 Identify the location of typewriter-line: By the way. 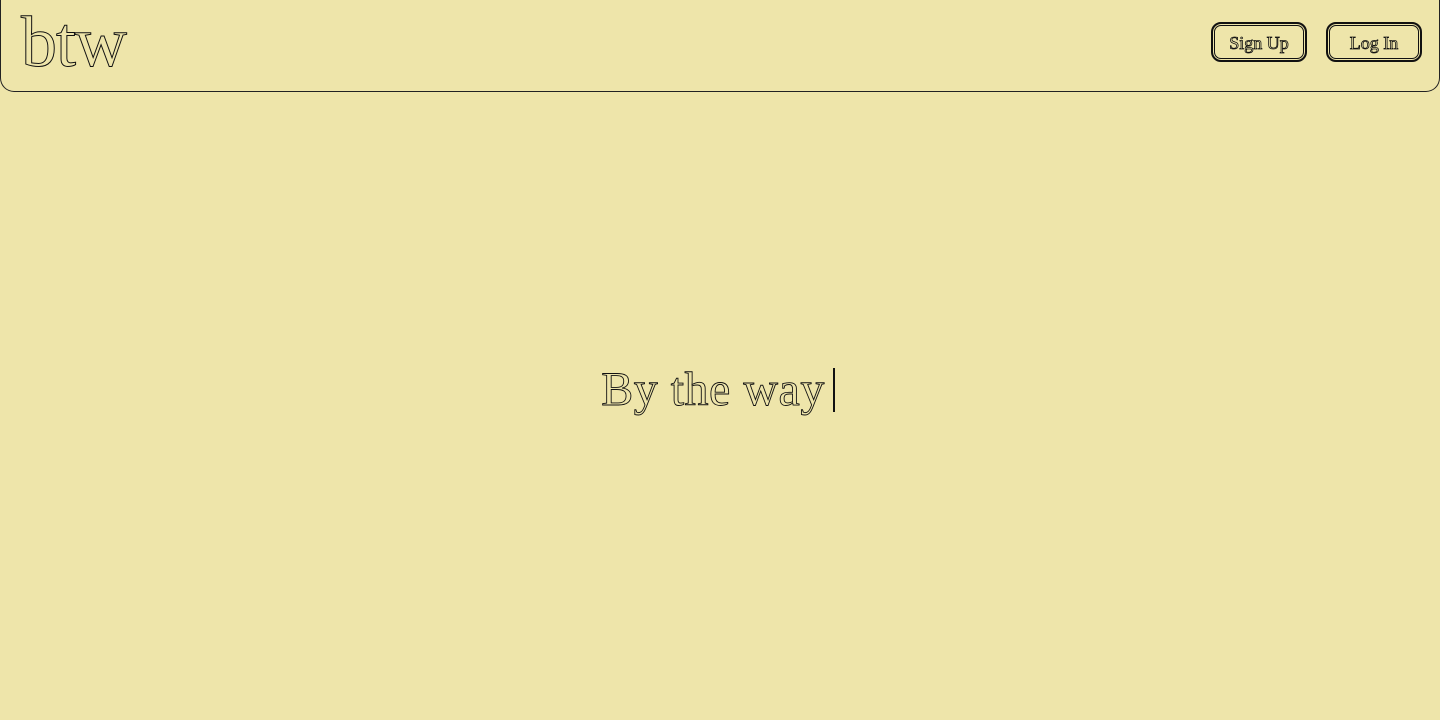
(718, 390).